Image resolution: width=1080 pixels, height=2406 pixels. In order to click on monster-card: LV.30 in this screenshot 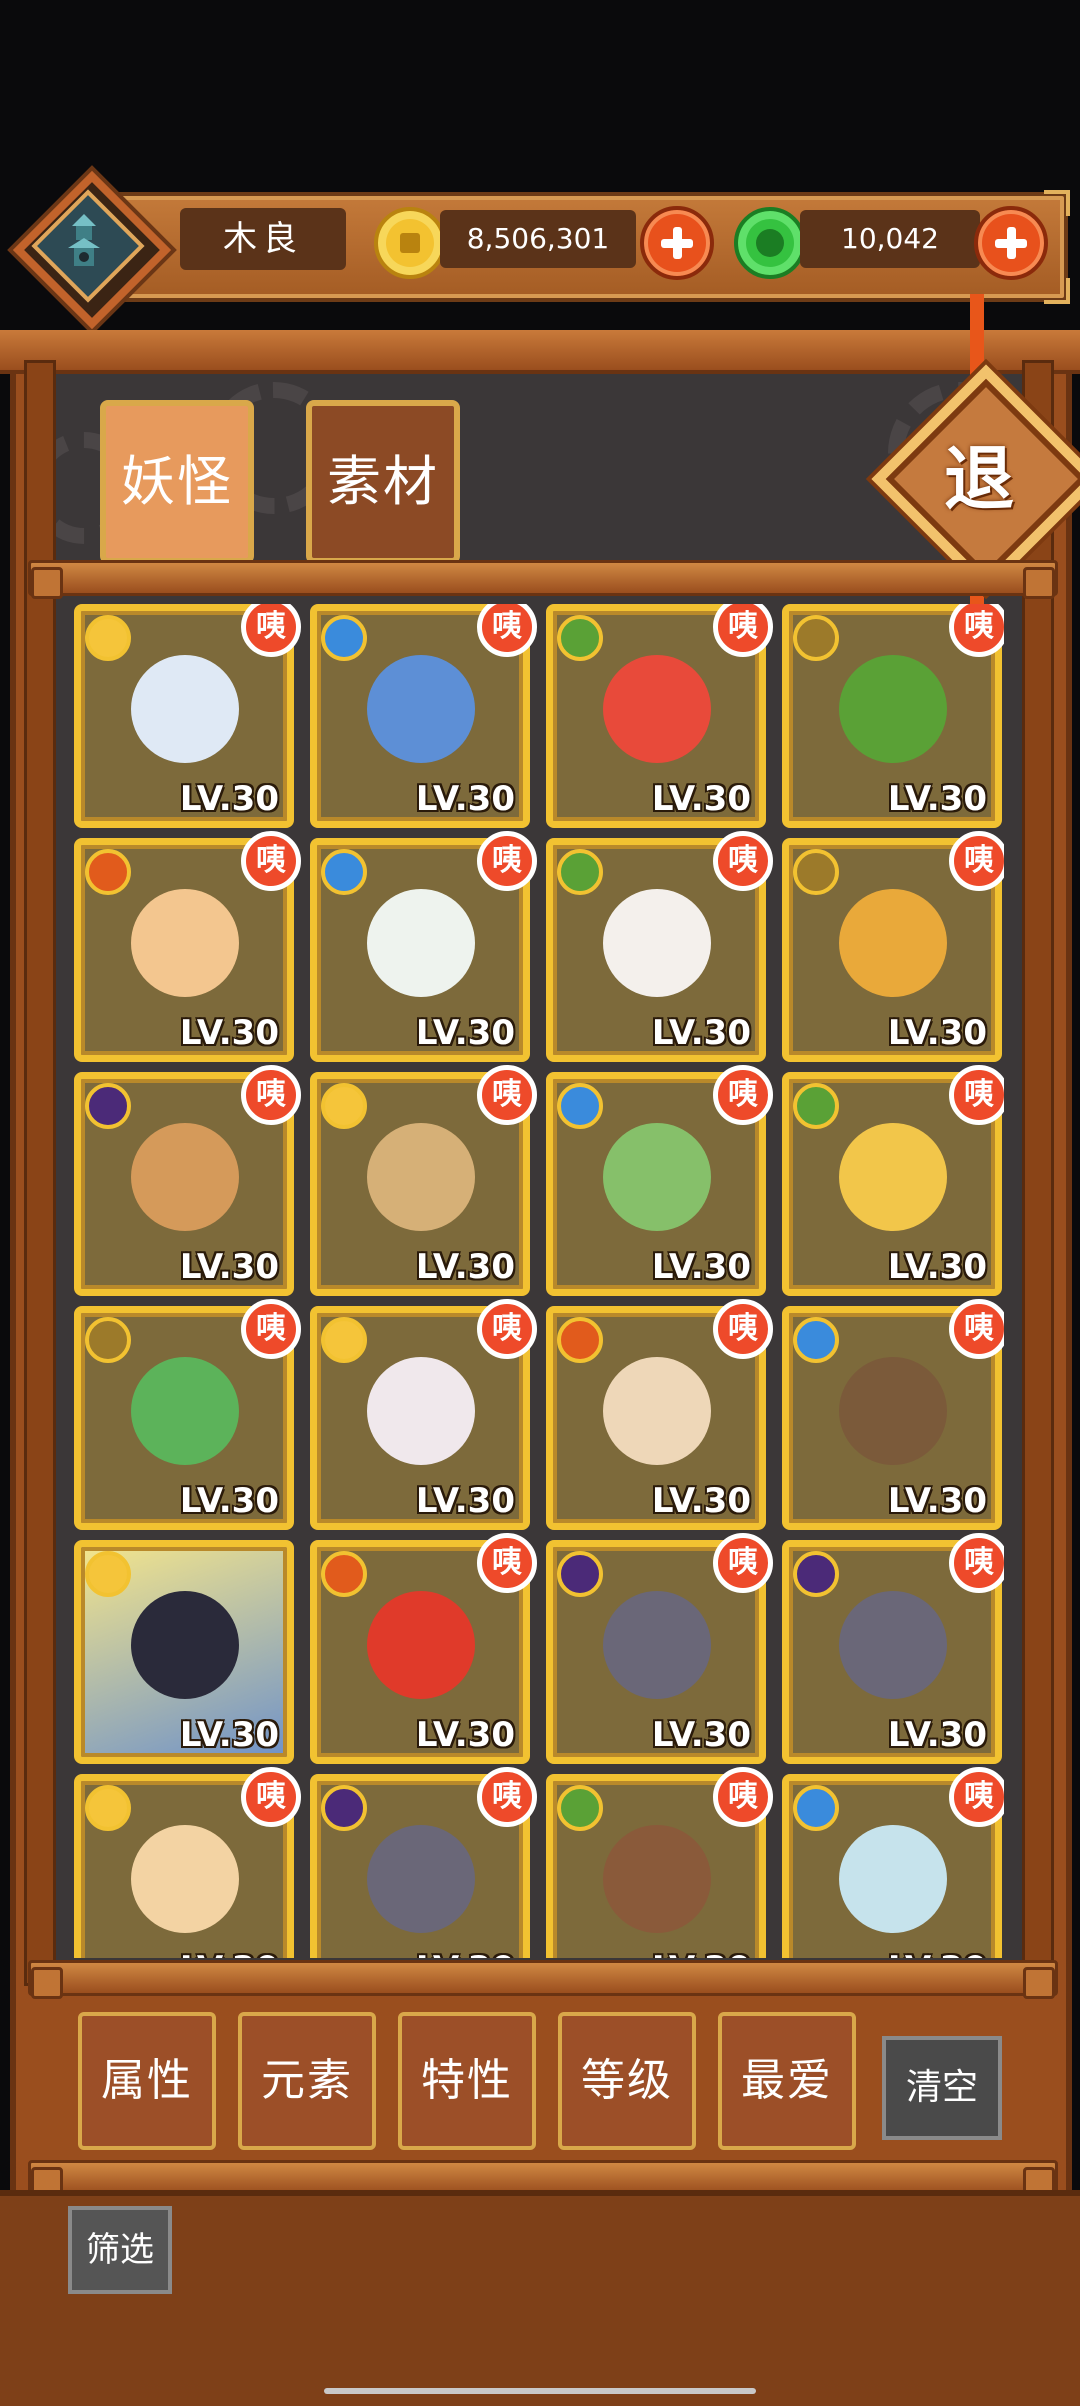, I will do `click(184, 1652)`.